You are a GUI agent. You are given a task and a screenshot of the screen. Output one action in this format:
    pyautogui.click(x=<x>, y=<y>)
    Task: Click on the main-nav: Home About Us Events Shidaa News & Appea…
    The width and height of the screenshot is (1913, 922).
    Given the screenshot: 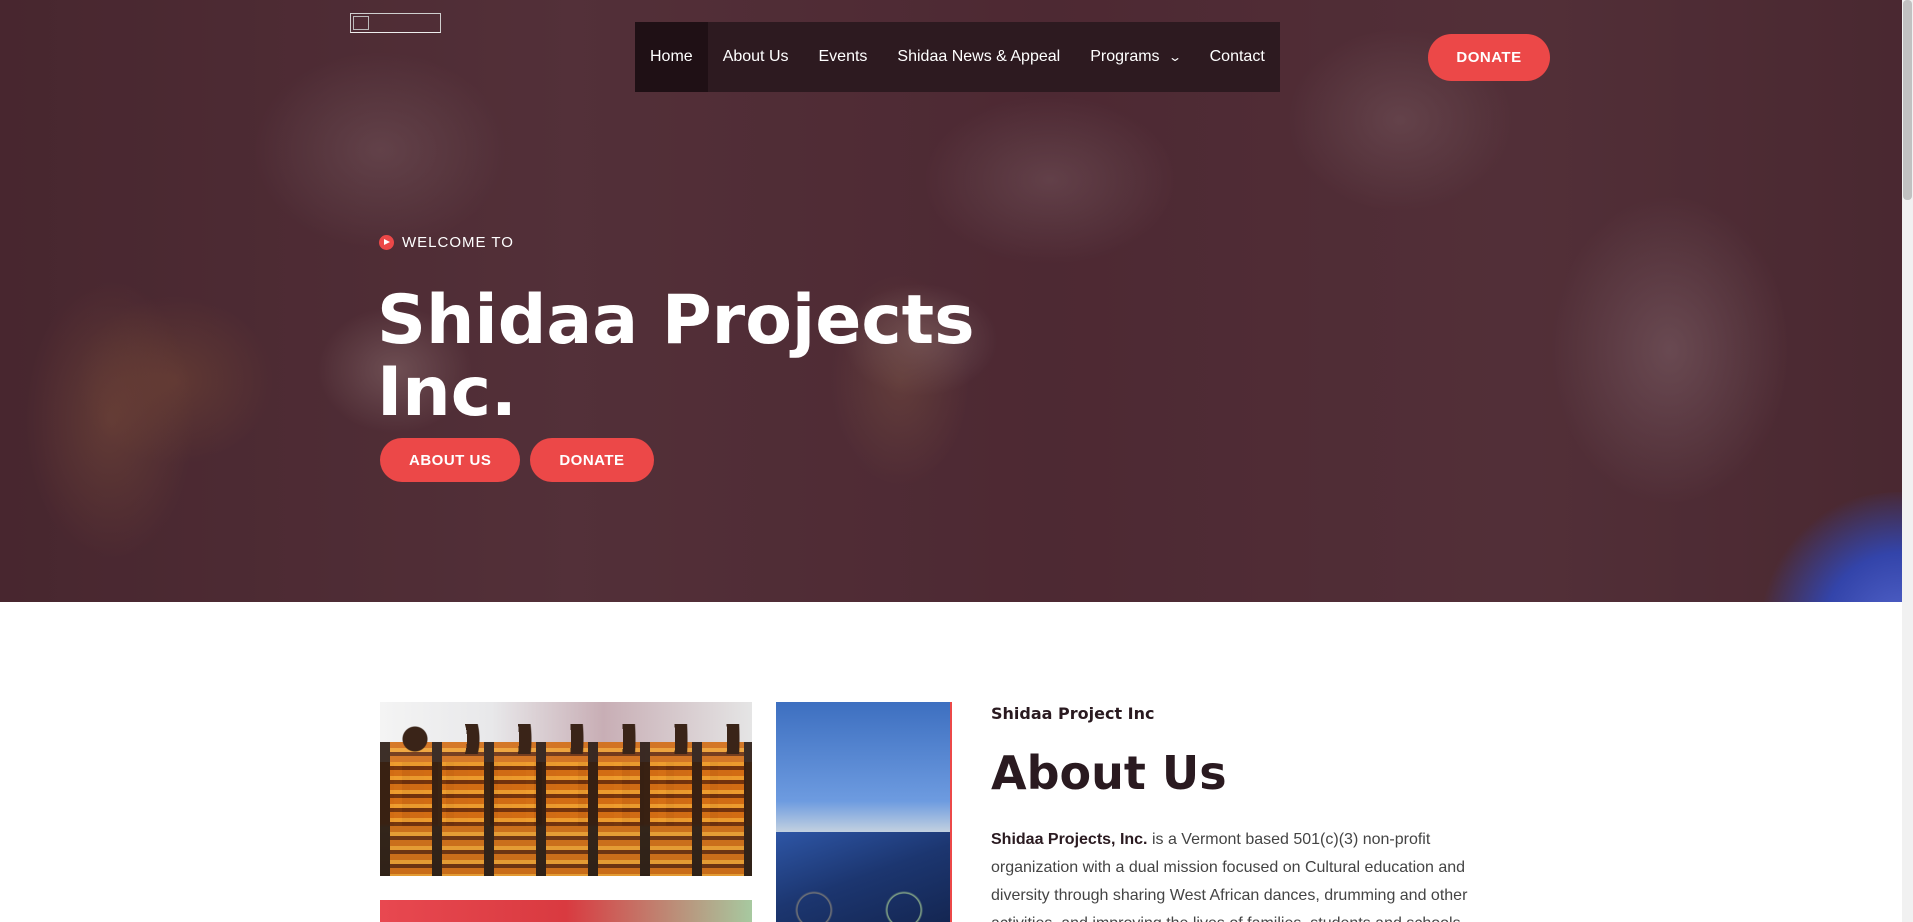 What is the action you would take?
    pyautogui.click(x=957, y=57)
    